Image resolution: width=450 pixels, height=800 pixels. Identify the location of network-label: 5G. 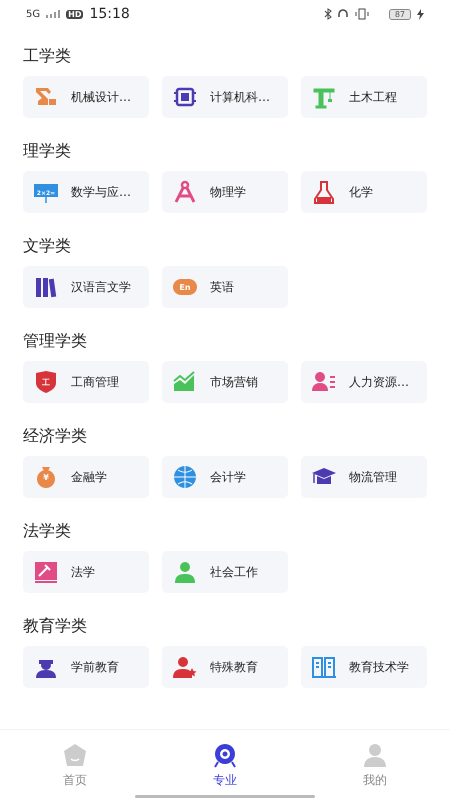
(33, 14).